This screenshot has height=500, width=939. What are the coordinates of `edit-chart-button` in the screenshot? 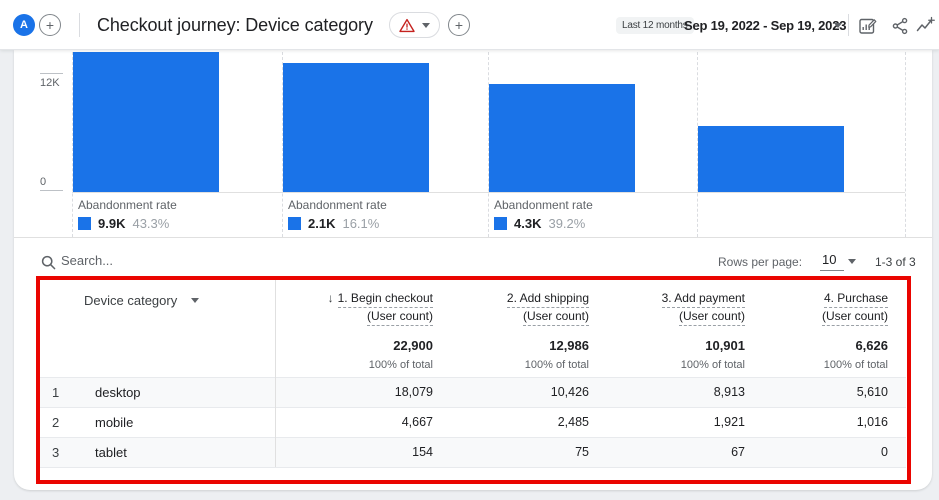 It's located at (867, 25).